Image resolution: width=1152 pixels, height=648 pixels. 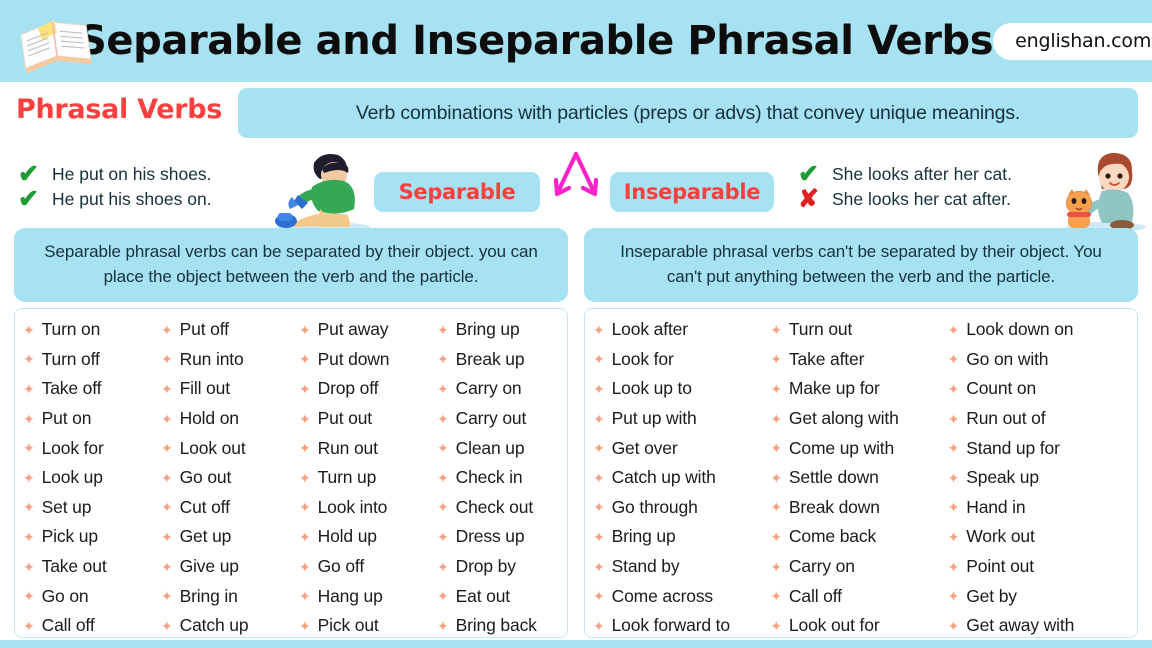 I want to click on phrasal-verb-label: Speak up, so click(x=1002, y=477).